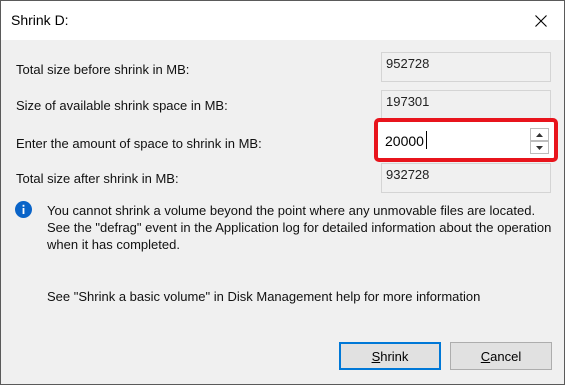 Image resolution: width=565 pixels, height=385 pixels. I want to click on available-field: 197301, so click(466, 105).